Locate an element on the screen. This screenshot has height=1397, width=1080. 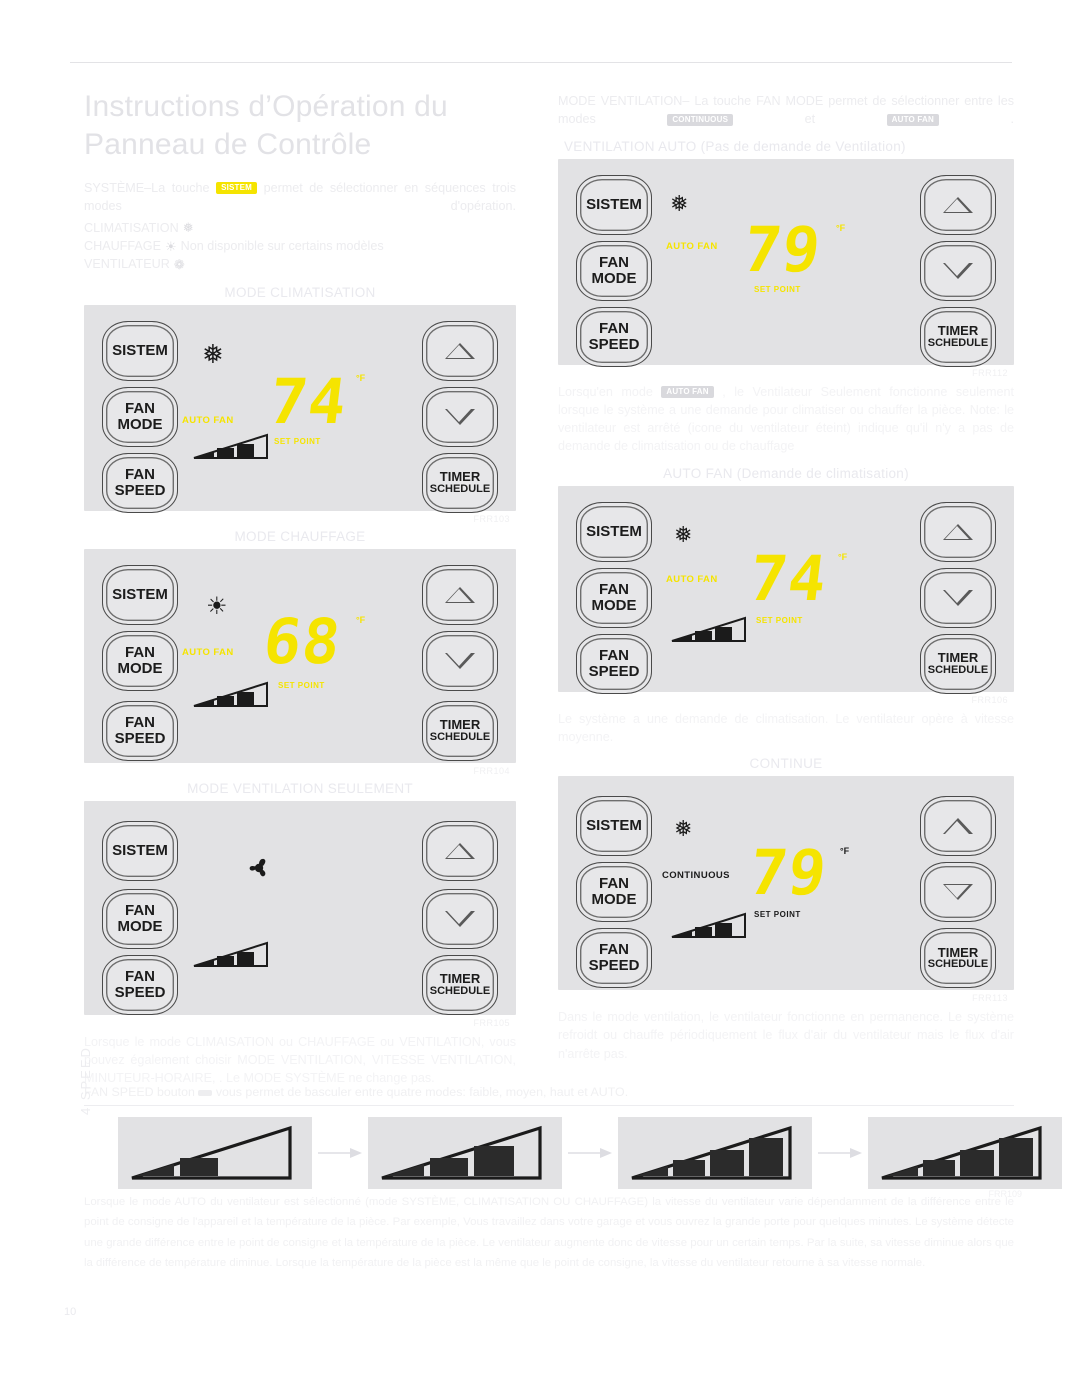
mode-label-ventilateur: VENTILATEUR is located at coordinates (127, 264).